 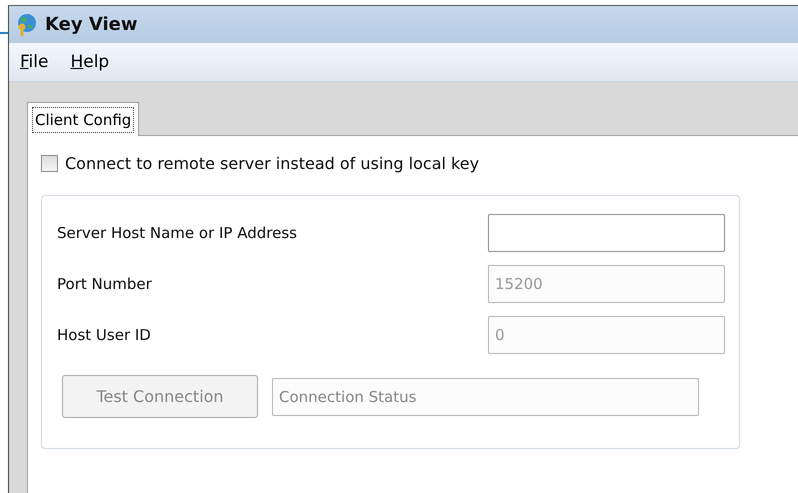 I want to click on window-title: Key View, so click(x=91, y=24).